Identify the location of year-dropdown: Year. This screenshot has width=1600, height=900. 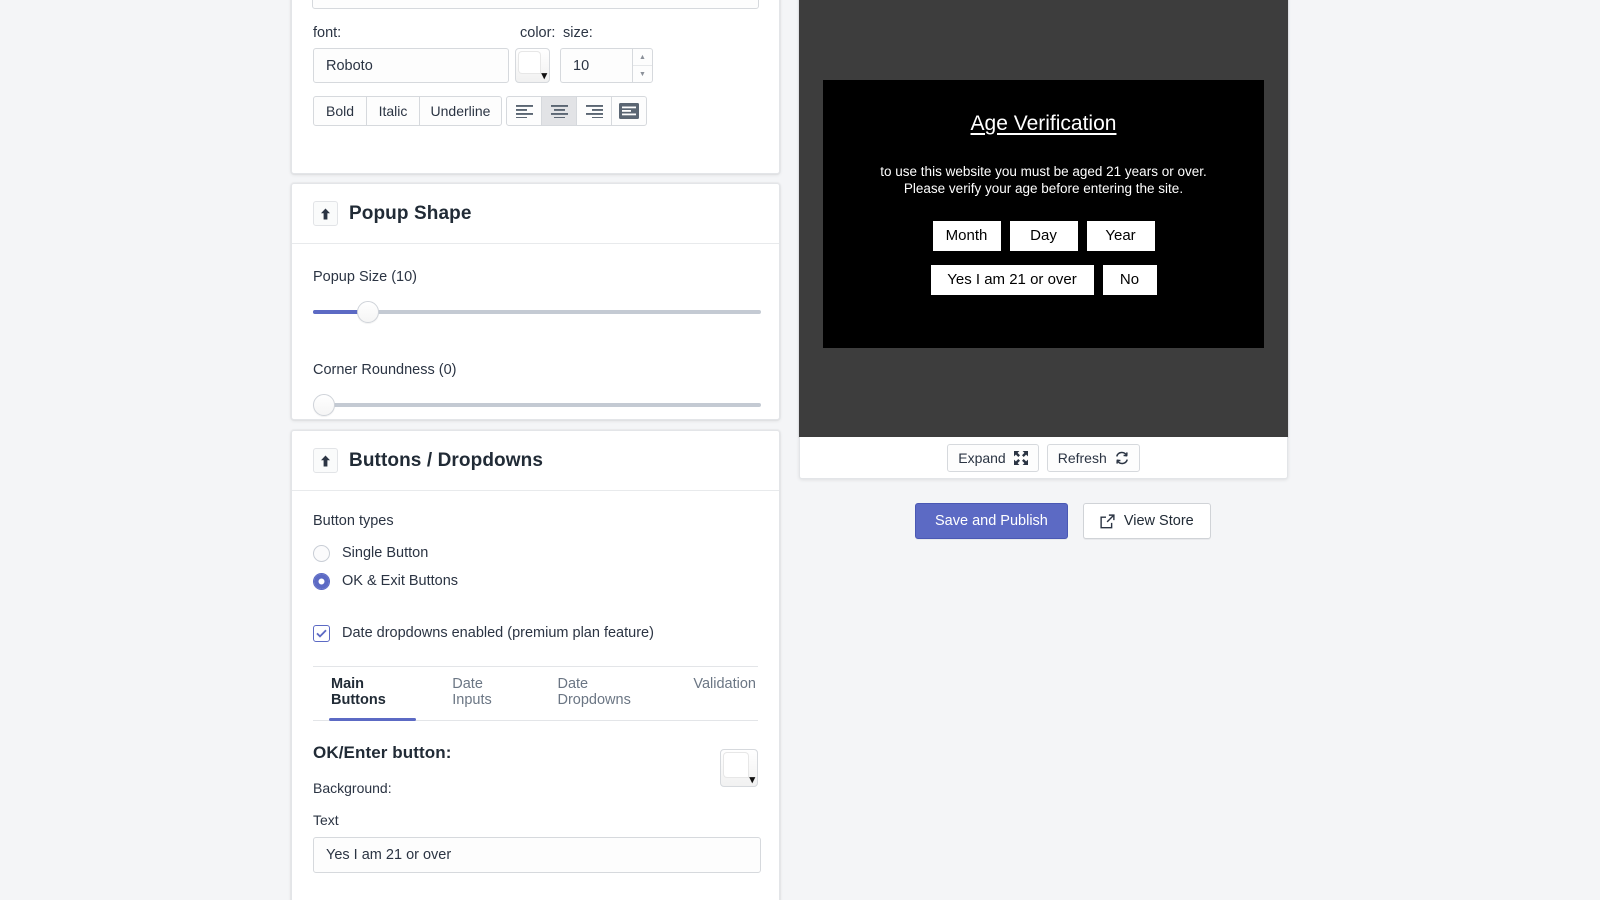
(1120, 235).